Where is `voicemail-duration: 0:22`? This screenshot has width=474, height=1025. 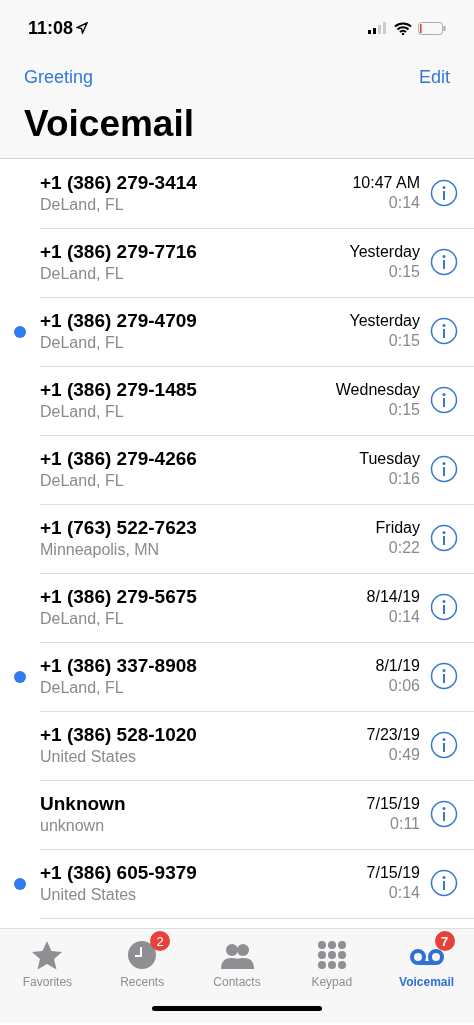 voicemail-duration: 0:22 is located at coordinates (404, 548).